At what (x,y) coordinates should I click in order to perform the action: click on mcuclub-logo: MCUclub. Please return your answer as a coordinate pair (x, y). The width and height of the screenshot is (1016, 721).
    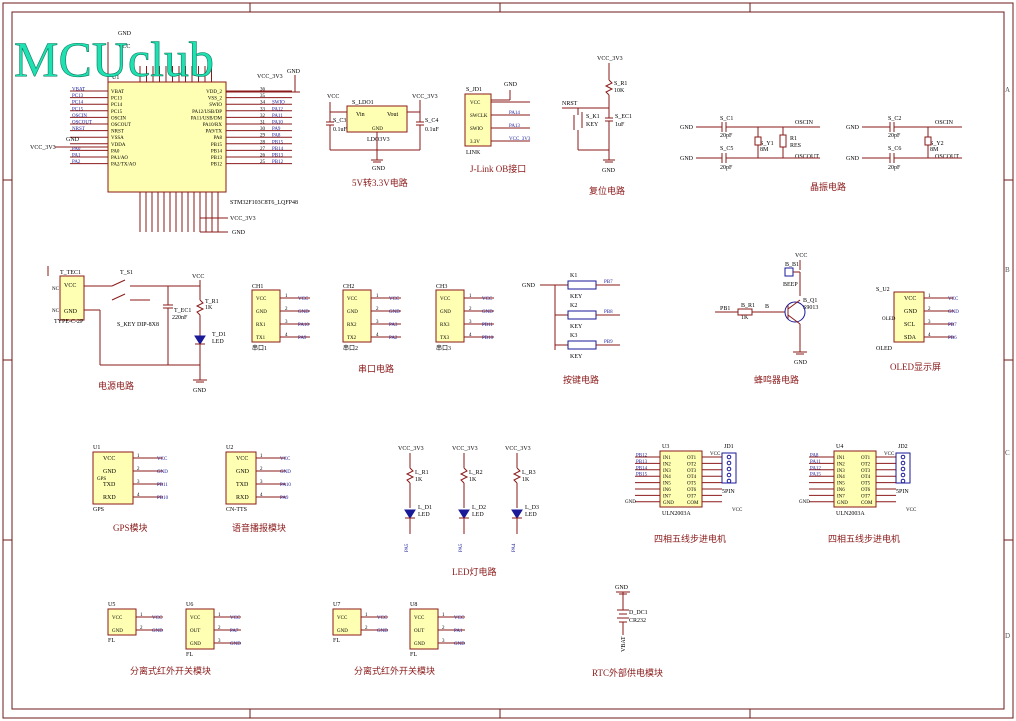
    Looking at the image, I should click on (114, 59).